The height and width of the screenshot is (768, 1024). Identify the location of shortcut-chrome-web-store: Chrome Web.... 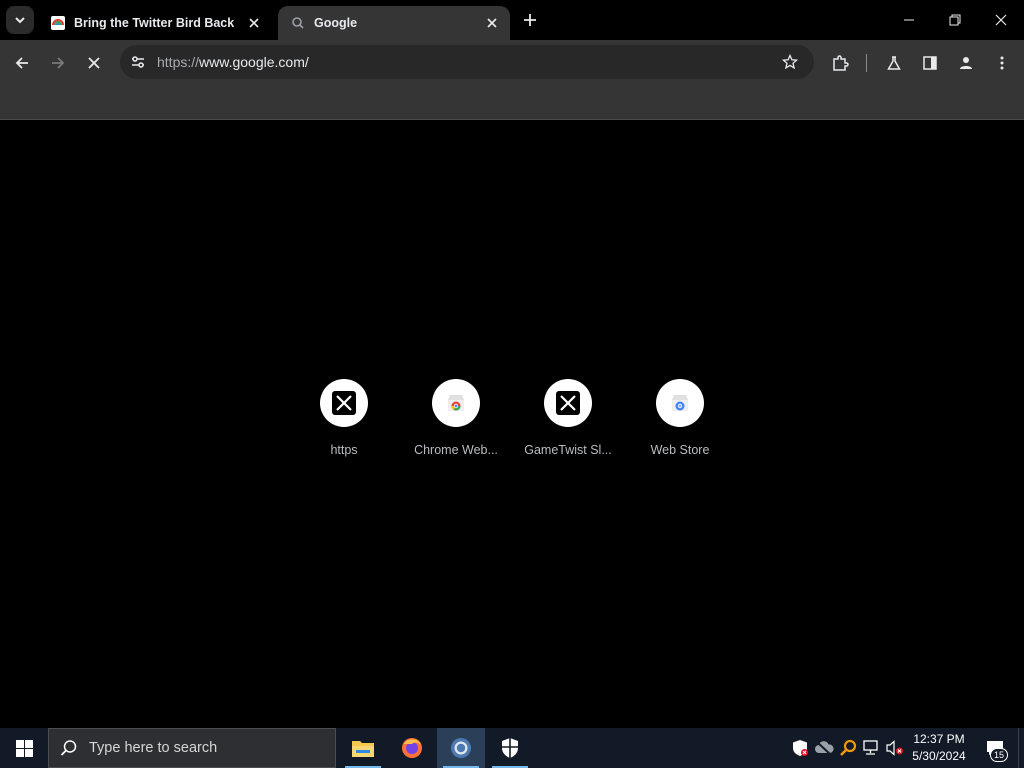
(456, 424).